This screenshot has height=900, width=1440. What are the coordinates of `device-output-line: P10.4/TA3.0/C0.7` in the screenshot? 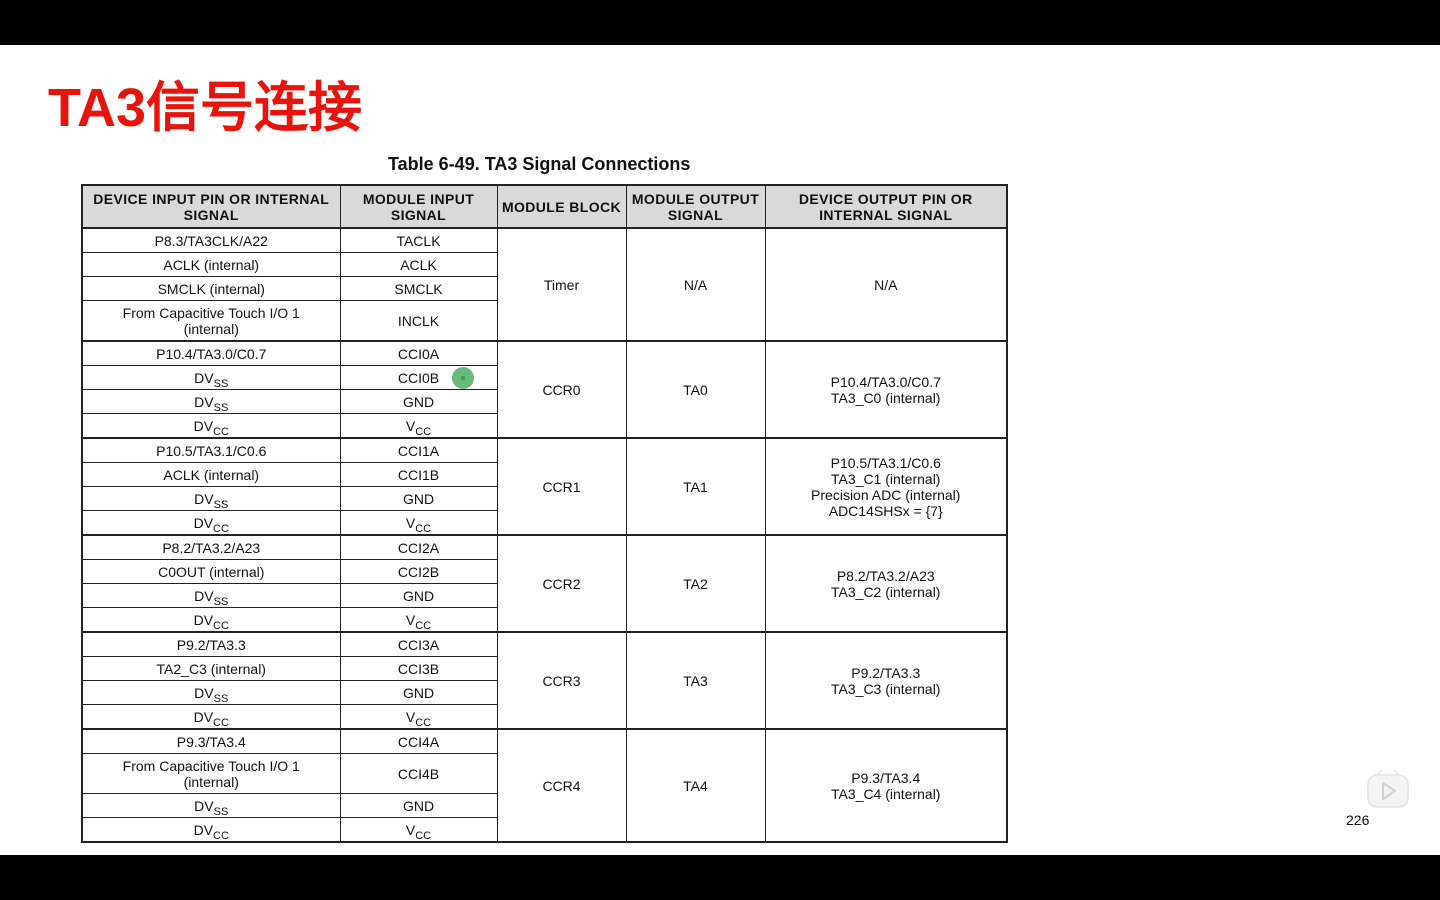 It's located at (885, 381).